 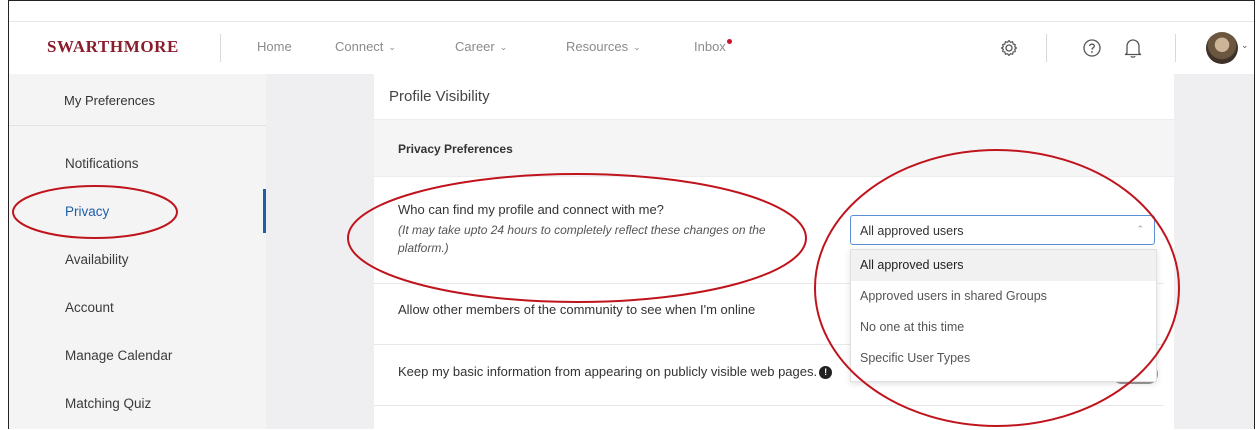 I want to click on info-icon: !, so click(x=826, y=372).